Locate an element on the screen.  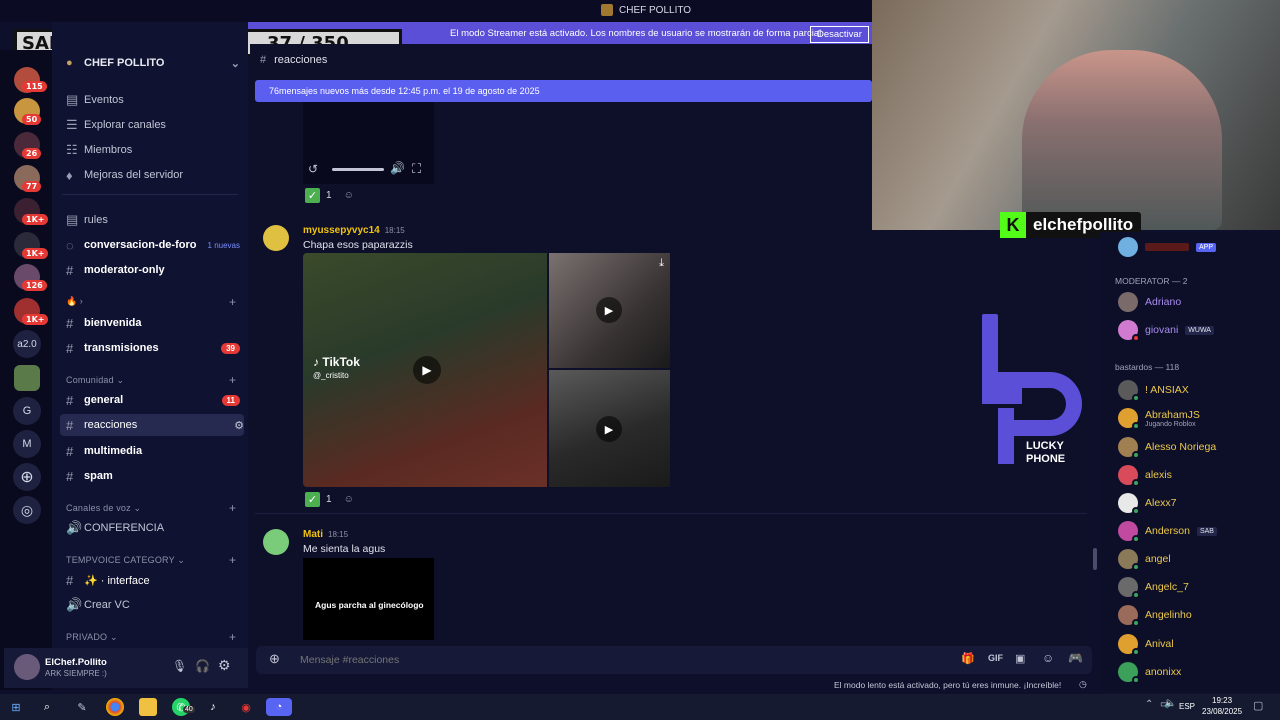
member-row: AbrahamJS Jugando Roblox is located at coordinates (1159, 419).